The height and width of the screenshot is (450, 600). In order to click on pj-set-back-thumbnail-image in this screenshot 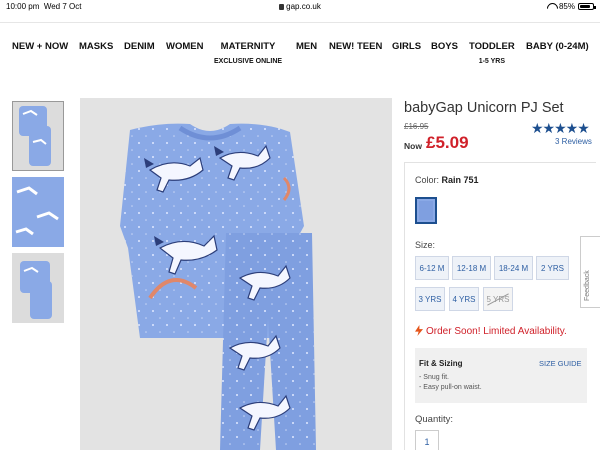, I will do `click(36, 290)`.